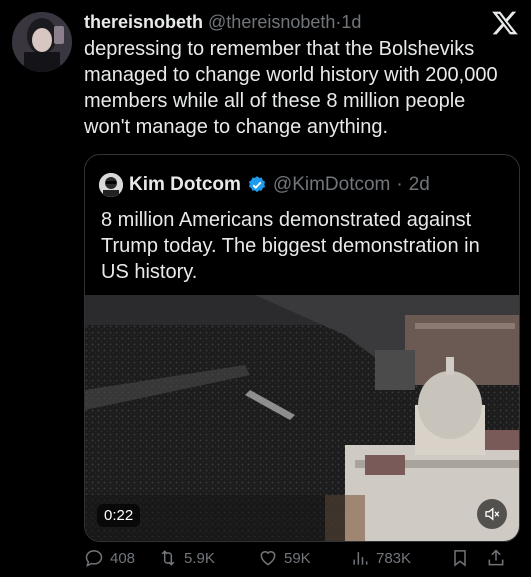  I want to click on reply-button: 408, so click(121, 558).